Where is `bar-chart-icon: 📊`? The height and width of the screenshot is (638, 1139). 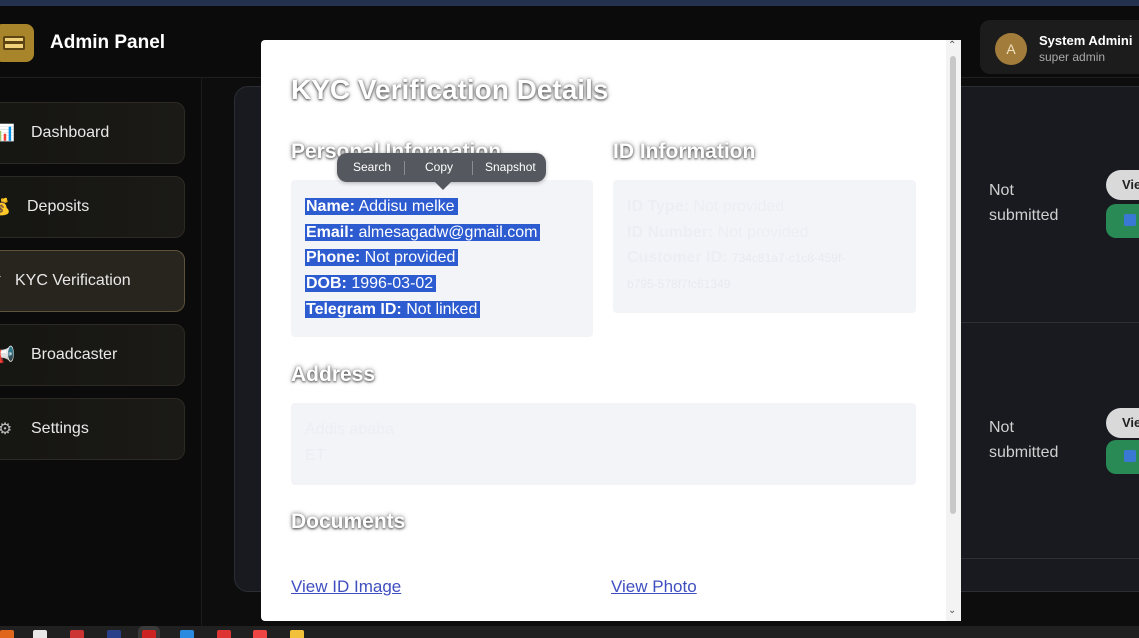 bar-chart-icon: 📊 is located at coordinates (7, 133).